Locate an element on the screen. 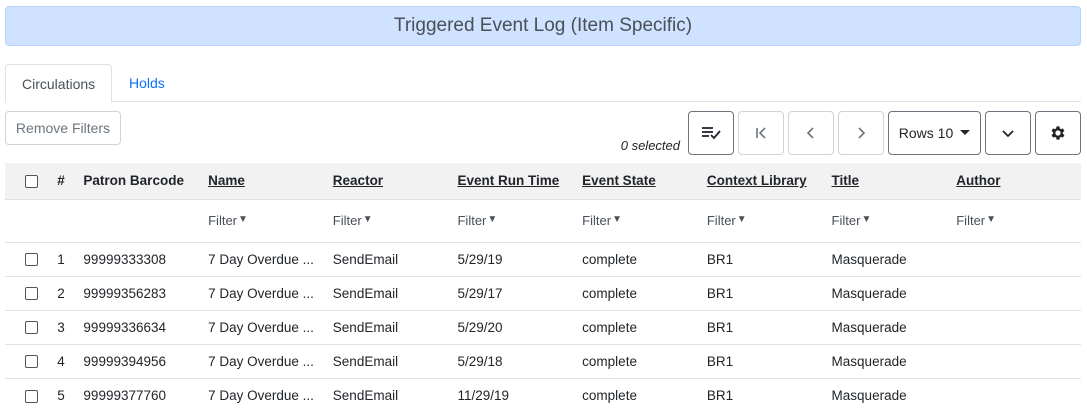 The image size is (1087, 412). sort-event-run-time-link: Event Run Time is located at coordinates (508, 180).